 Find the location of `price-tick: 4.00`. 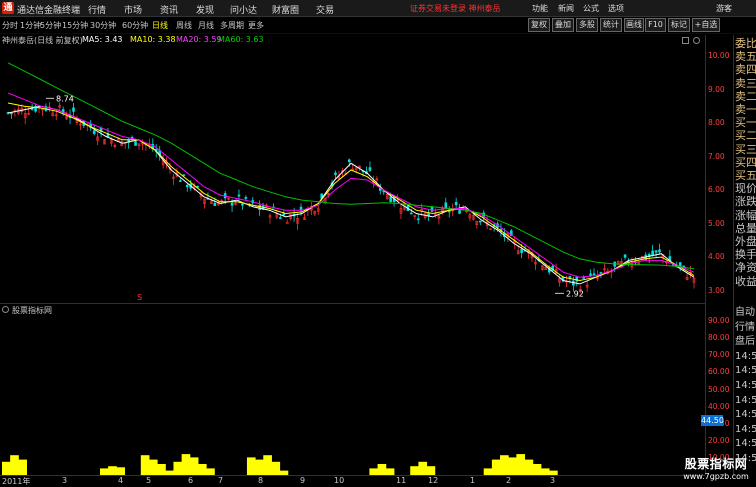

price-tick: 4.00 is located at coordinates (716, 257).